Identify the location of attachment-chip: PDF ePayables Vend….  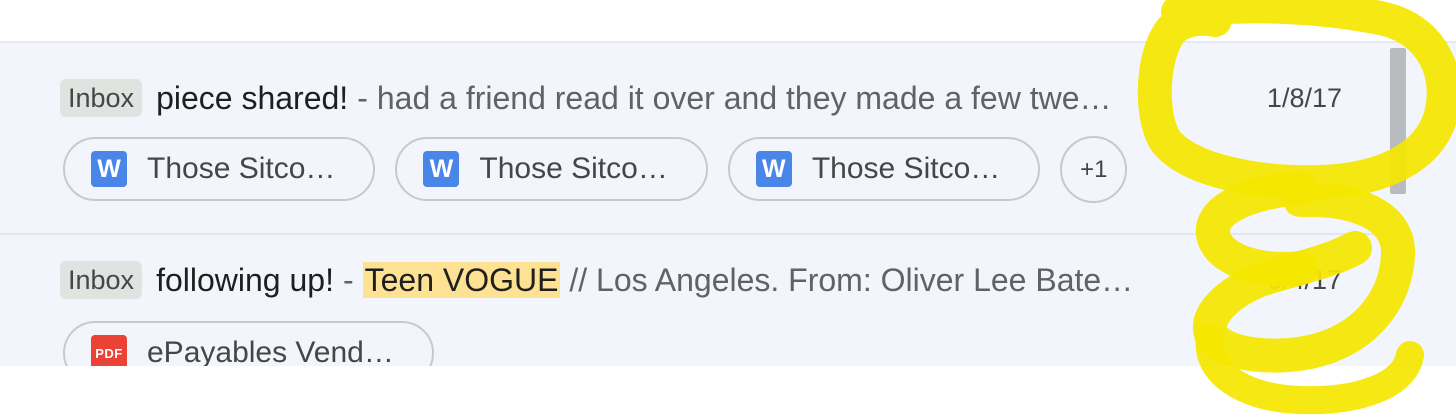
(248, 343).